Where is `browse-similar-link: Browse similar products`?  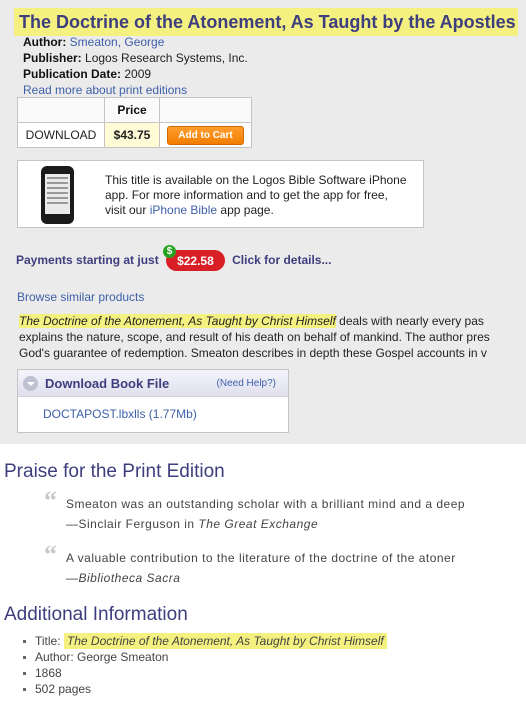 browse-similar-link: Browse similar products is located at coordinates (80, 297).